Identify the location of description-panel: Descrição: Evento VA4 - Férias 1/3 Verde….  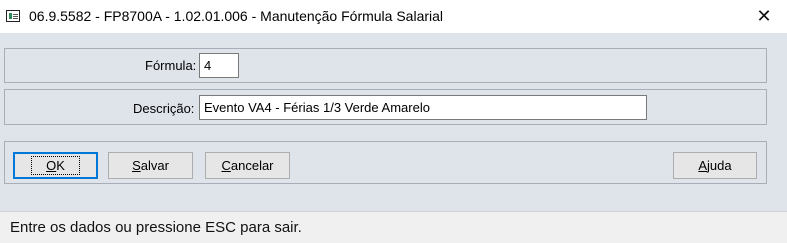
(385, 107).